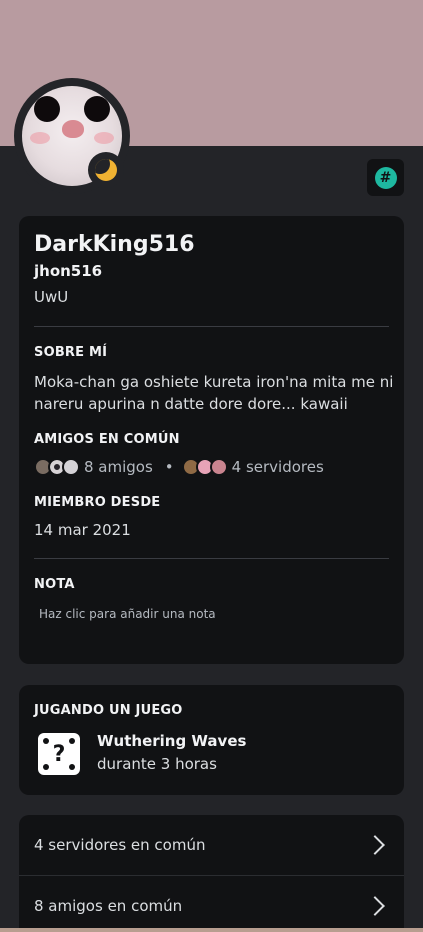 This screenshot has height=932, width=423. I want to click on about-title: SOBRE MÍ, so click(71, 352).